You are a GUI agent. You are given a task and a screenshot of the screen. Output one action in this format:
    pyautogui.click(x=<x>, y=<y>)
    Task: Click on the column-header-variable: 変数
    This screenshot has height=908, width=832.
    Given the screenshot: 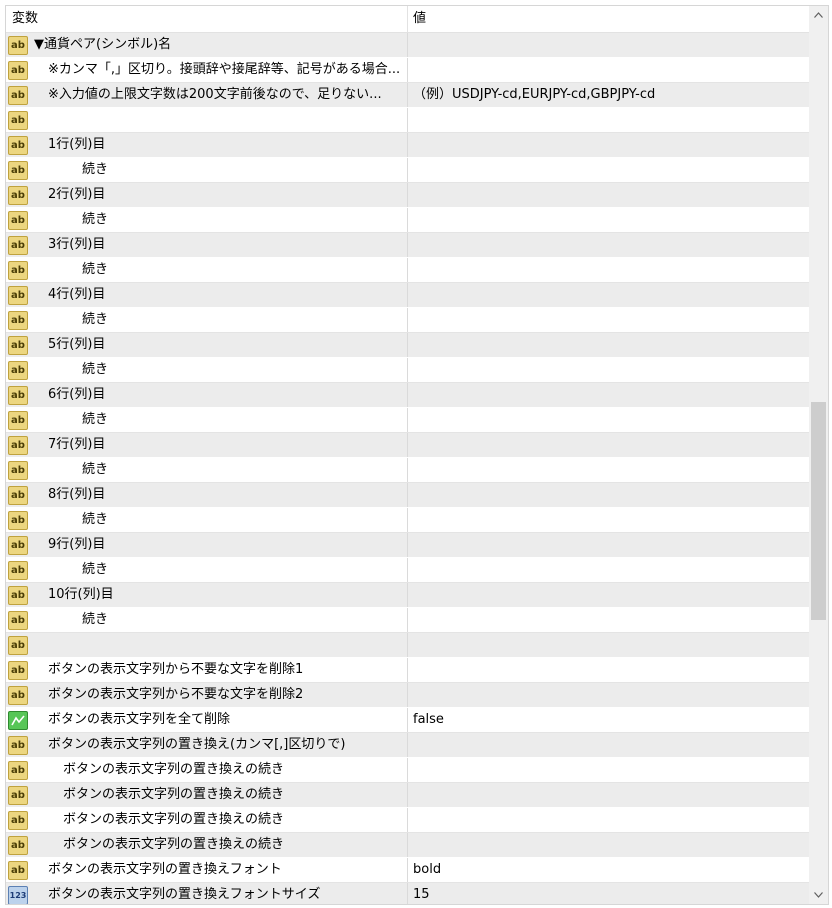 What is the action you would take?
    pyautogui.click(x=206, y=19)
    